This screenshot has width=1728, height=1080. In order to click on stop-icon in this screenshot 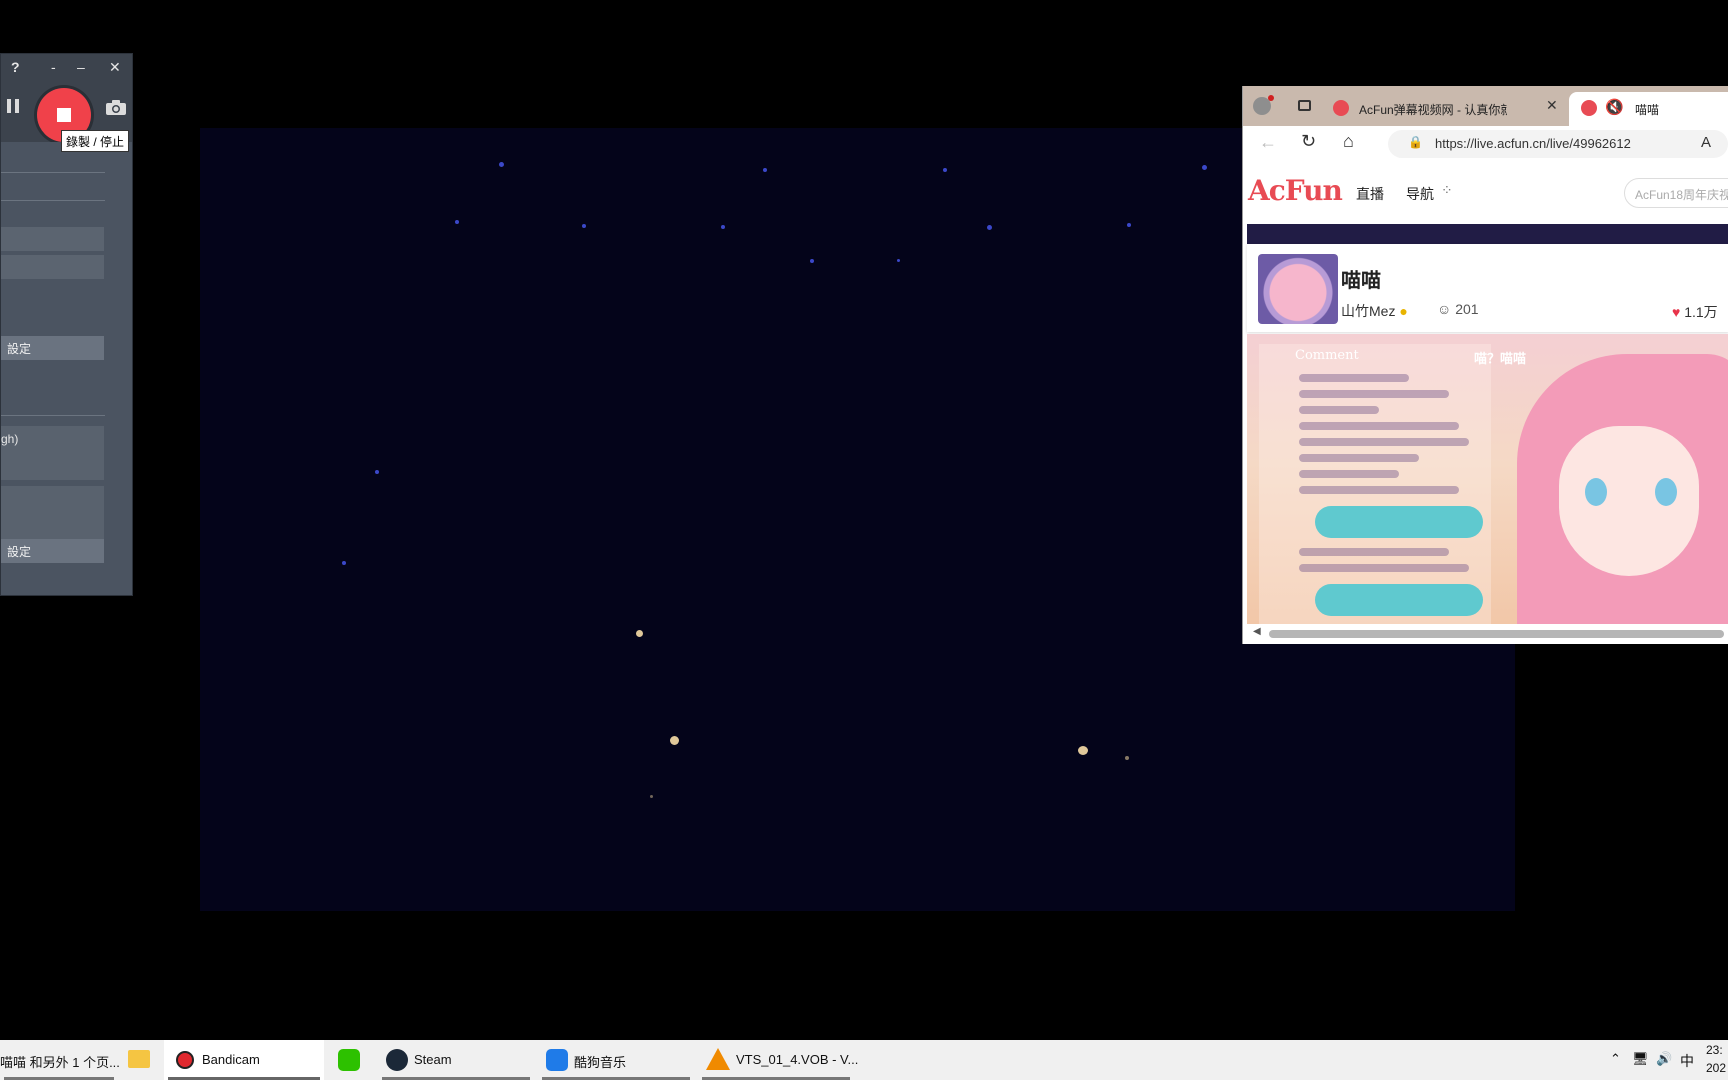, I will do `click(64, 115)`.